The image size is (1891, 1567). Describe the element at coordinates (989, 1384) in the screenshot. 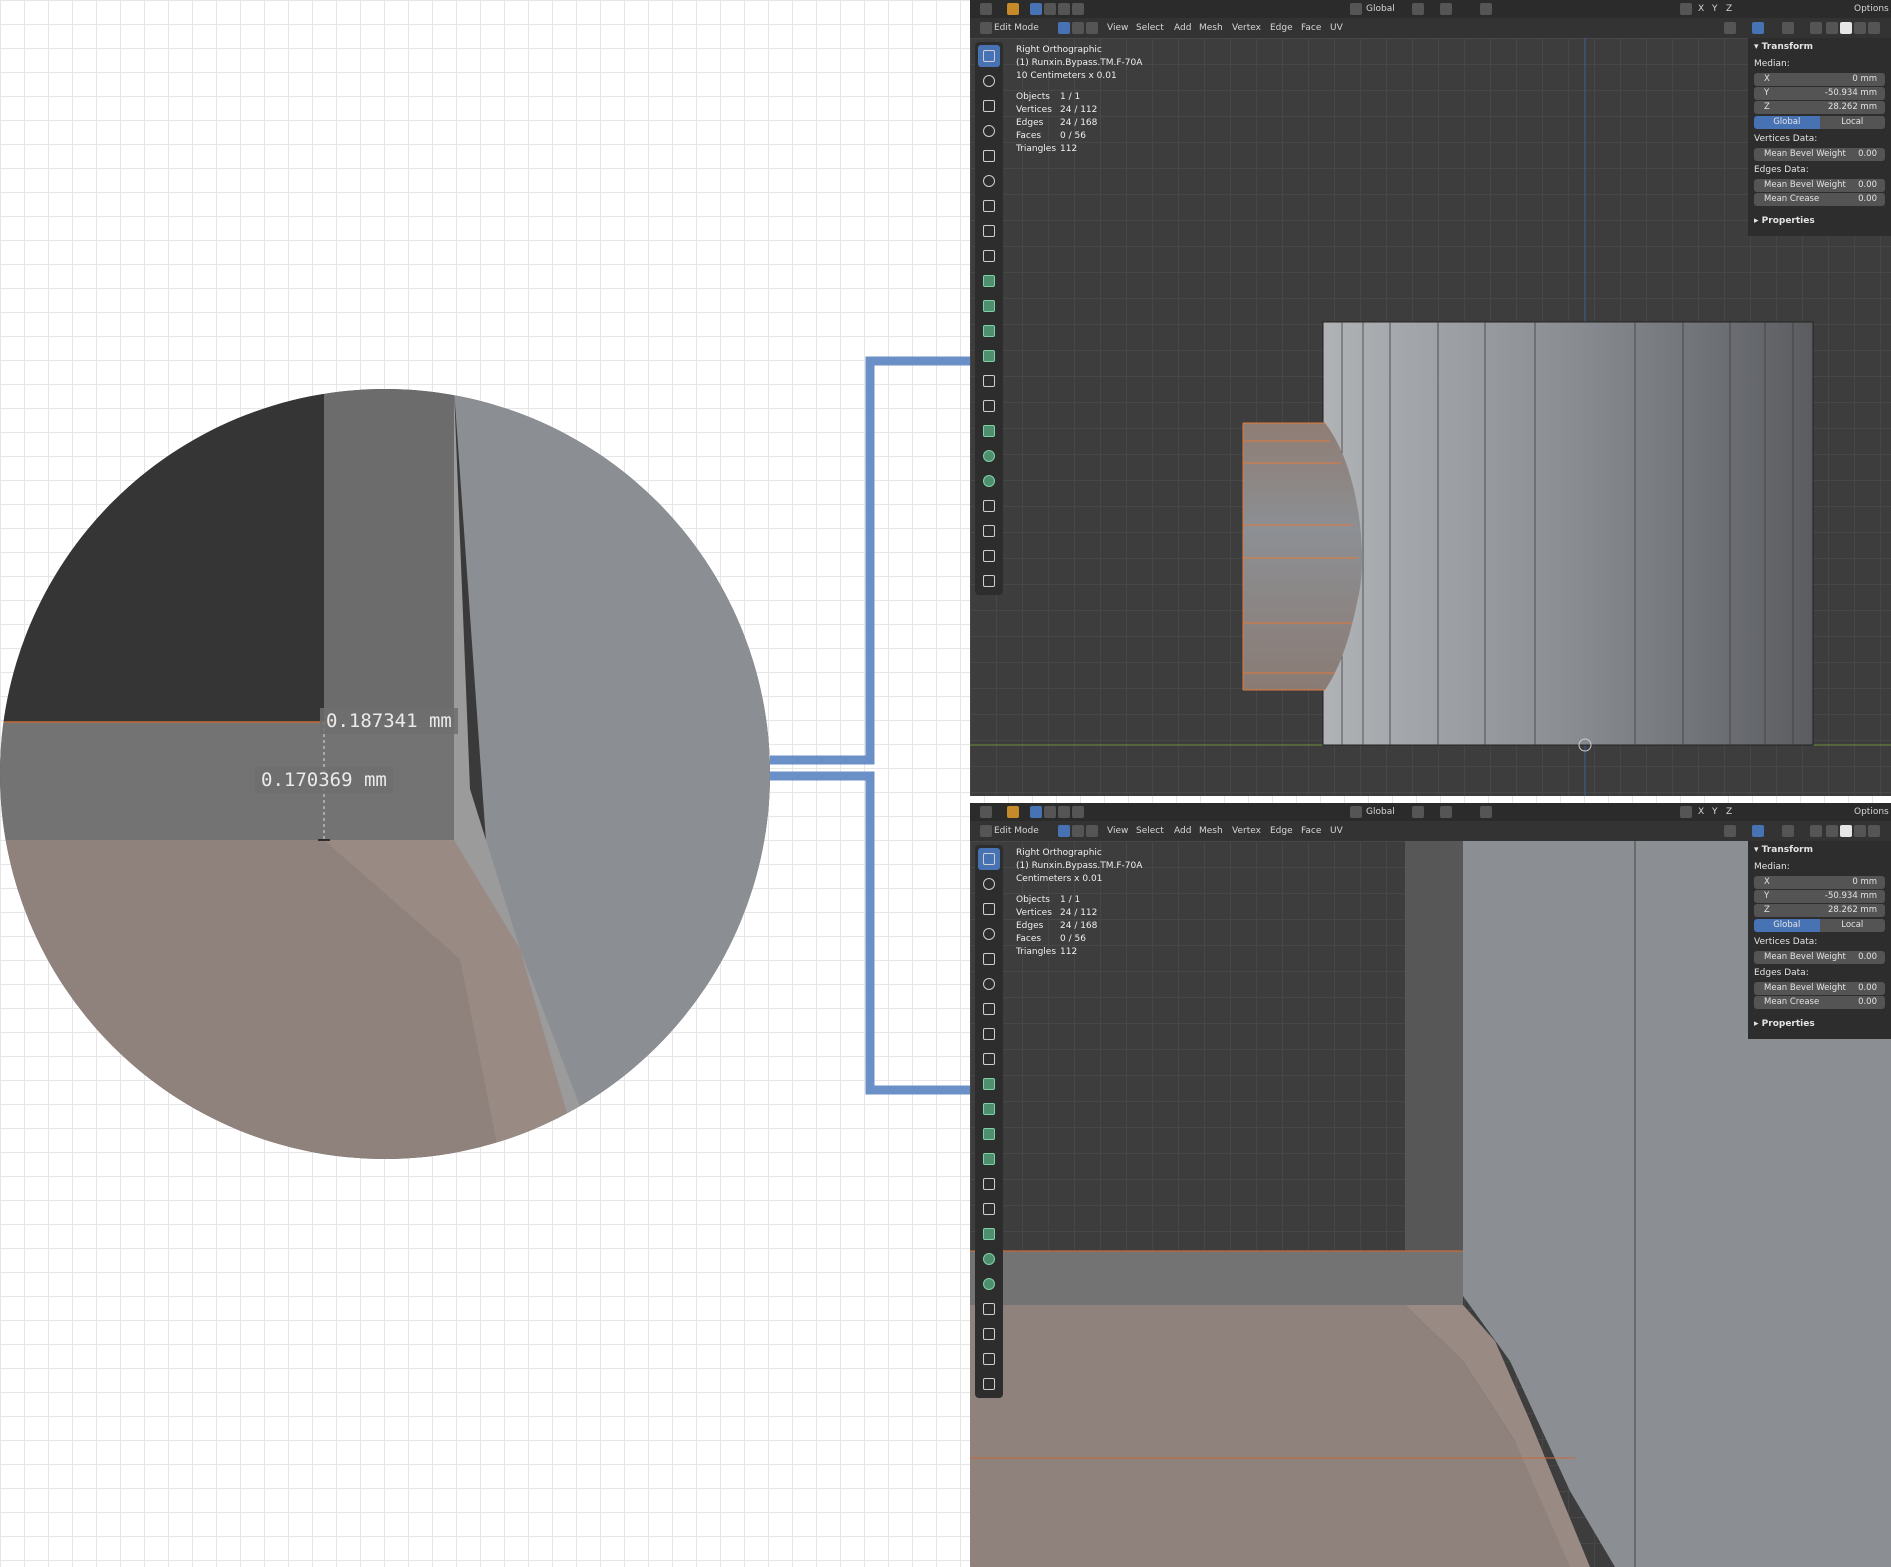

I see `rip-region-tool-icon` at that location.